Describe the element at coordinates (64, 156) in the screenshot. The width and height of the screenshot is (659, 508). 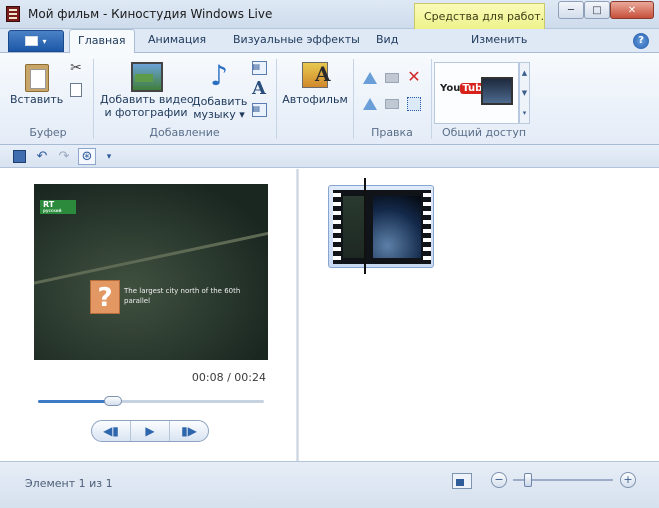
I see `redo-icon: ↷` at that location.